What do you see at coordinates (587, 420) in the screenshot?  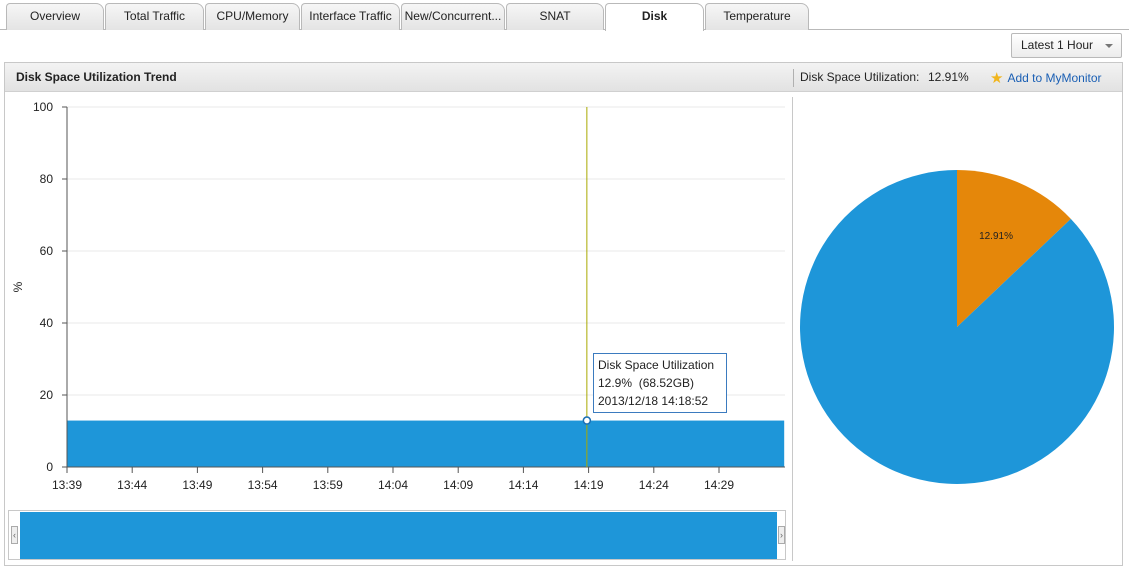 I see `crosshair-marker` at bounding box center [587, 420].